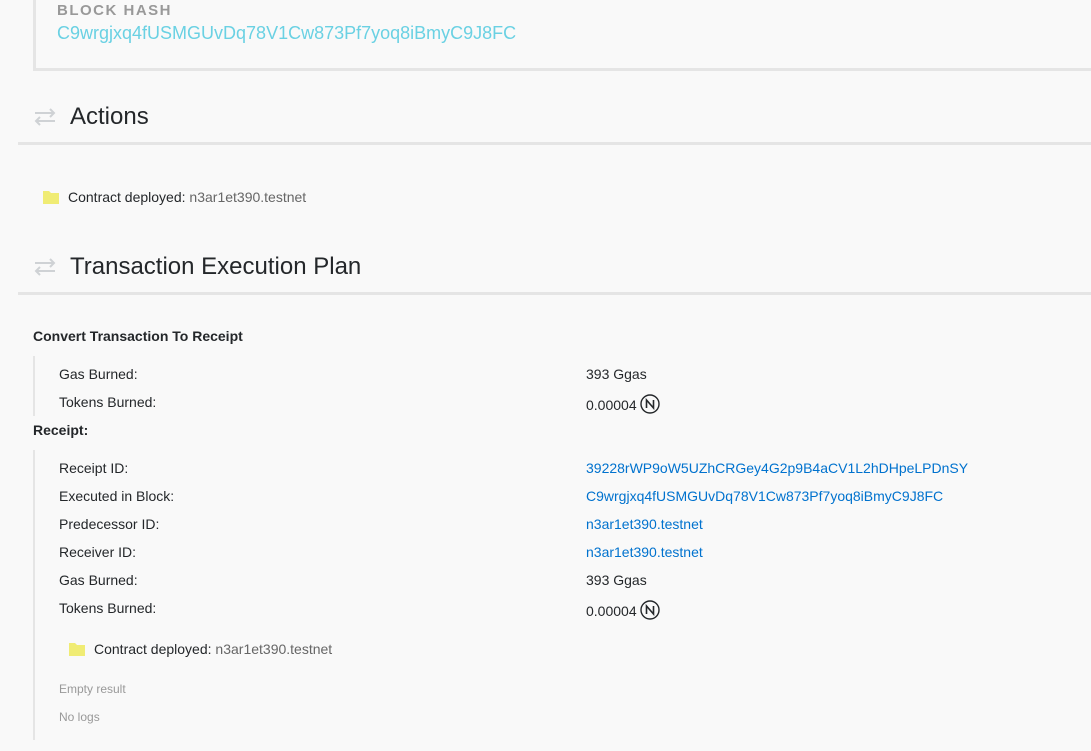  I want to click on receipt-row-predecessor: Predecessor ID: n3ar1et390.testnet, so click(569, 530).